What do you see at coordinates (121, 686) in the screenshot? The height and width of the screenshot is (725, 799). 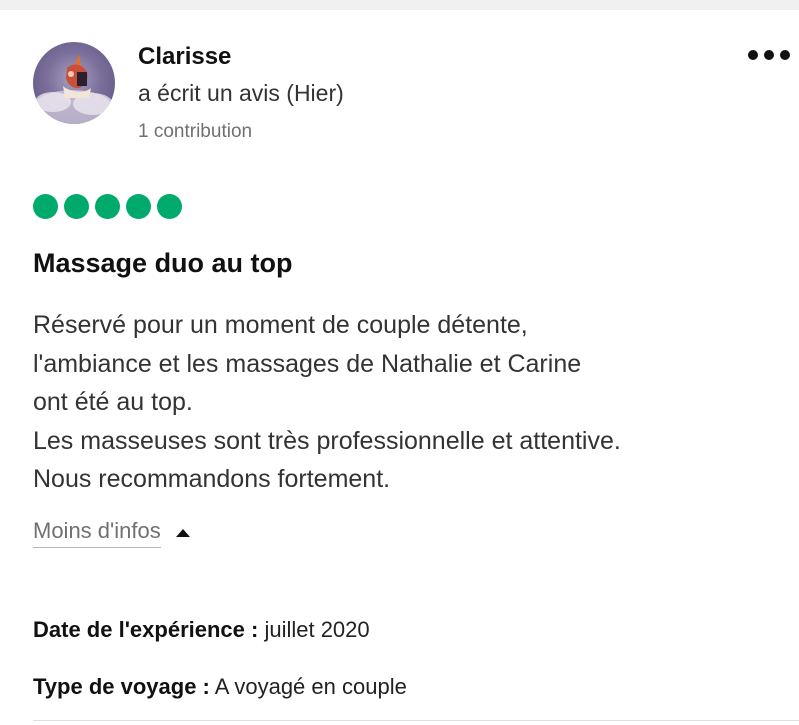 I see `trip-type-label: Type de voyage :` at bounding box center [121, 686].